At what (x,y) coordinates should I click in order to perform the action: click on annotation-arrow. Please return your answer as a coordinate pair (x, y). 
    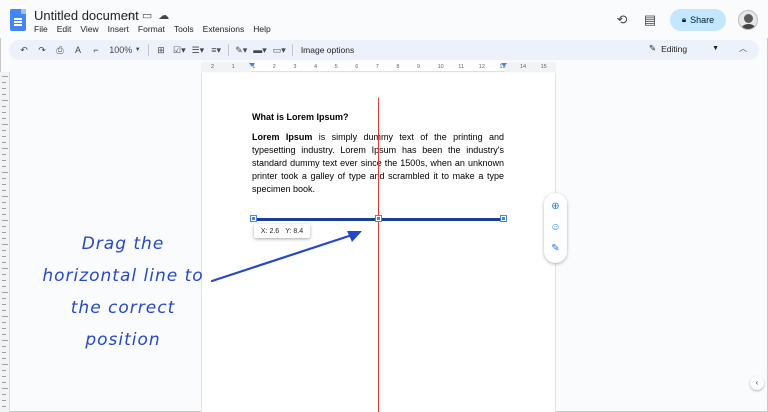
    Looking at the image, I should click on (286, 257).